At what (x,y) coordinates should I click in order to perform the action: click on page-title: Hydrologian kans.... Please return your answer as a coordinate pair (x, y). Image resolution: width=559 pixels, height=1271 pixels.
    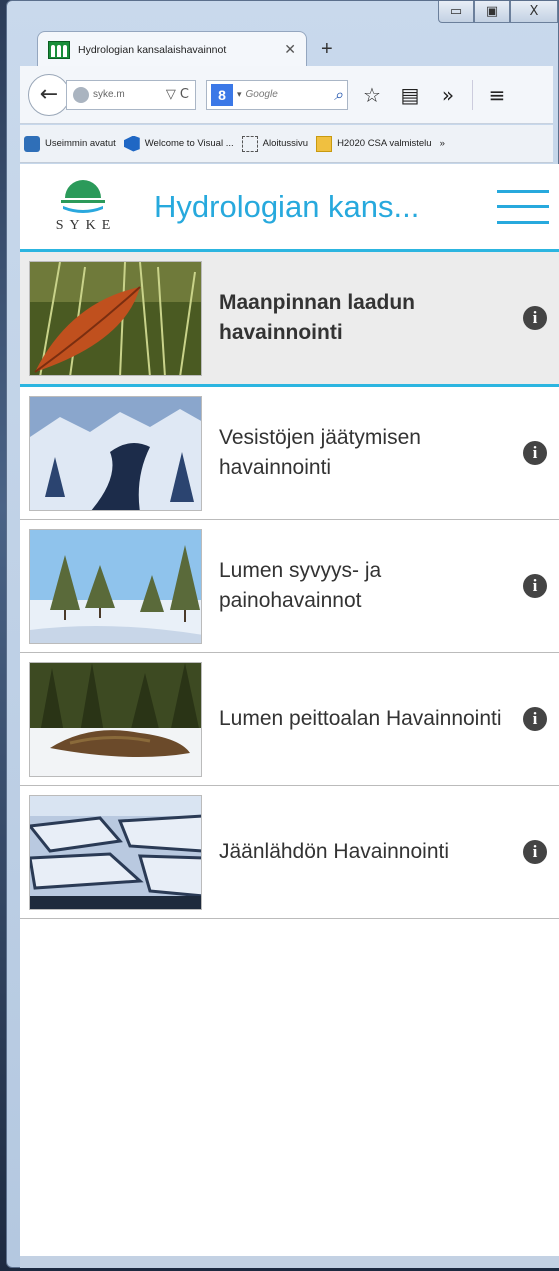
    Looking at the image, I should click on (287, 206).